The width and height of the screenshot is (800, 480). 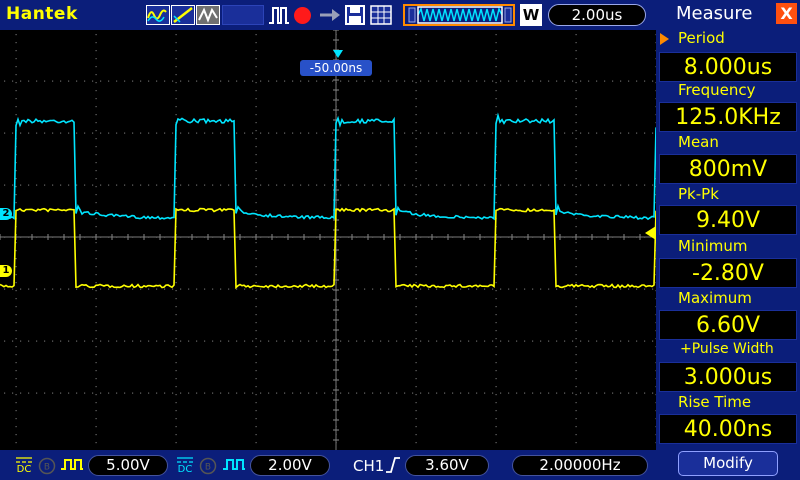 What do you see at coordinates (740, 349) in the screenshot?
I see `measure-label-pulse-width: +Pulse Width` at bounding box center [740, 349].